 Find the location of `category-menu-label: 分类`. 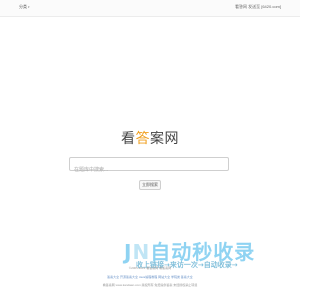

category-menu-label: 分类 is located at coordinates (23, 6).